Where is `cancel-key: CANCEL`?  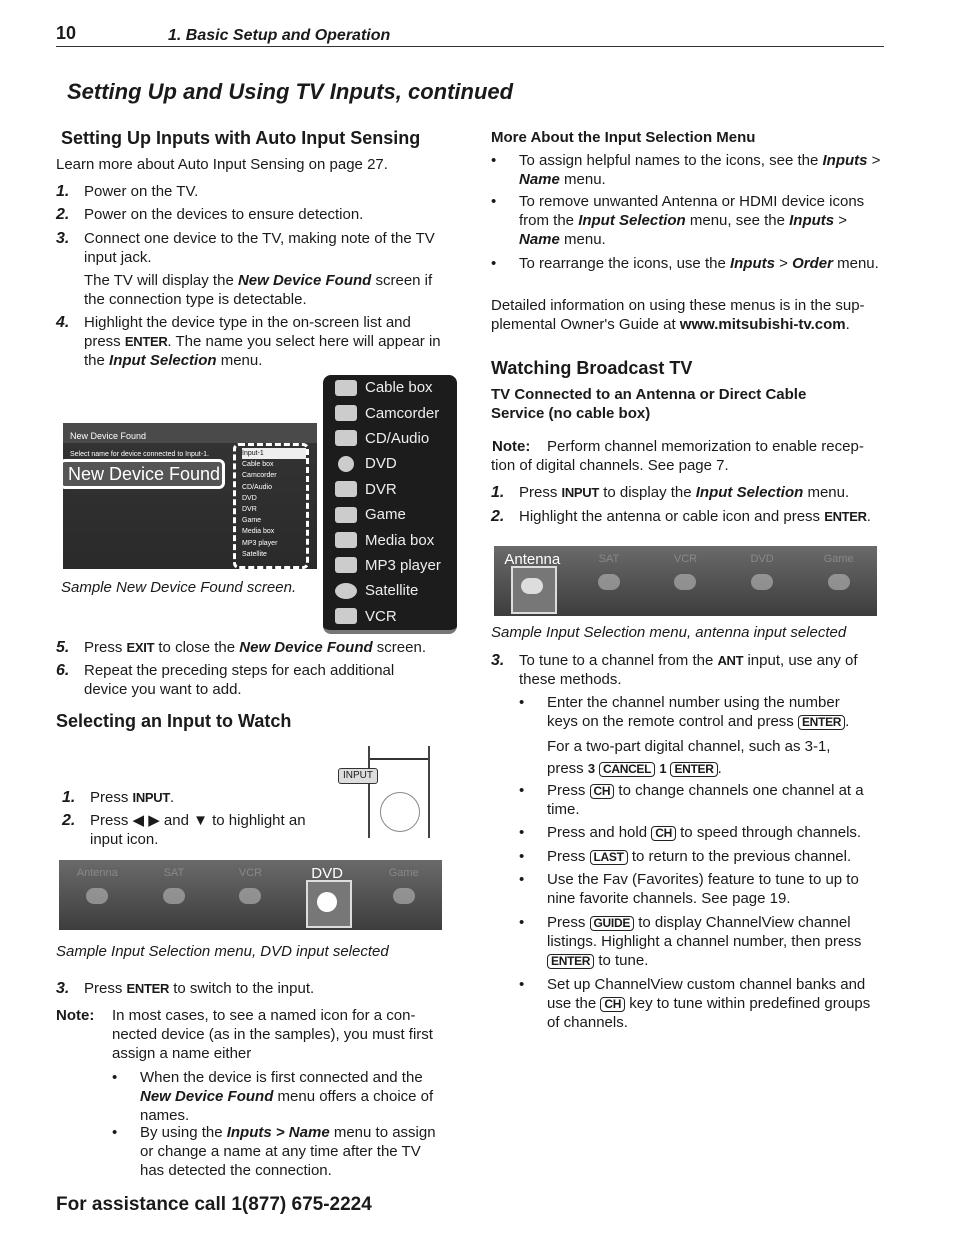 cancel-key: CANCEL is located at coordinates (627, 769).